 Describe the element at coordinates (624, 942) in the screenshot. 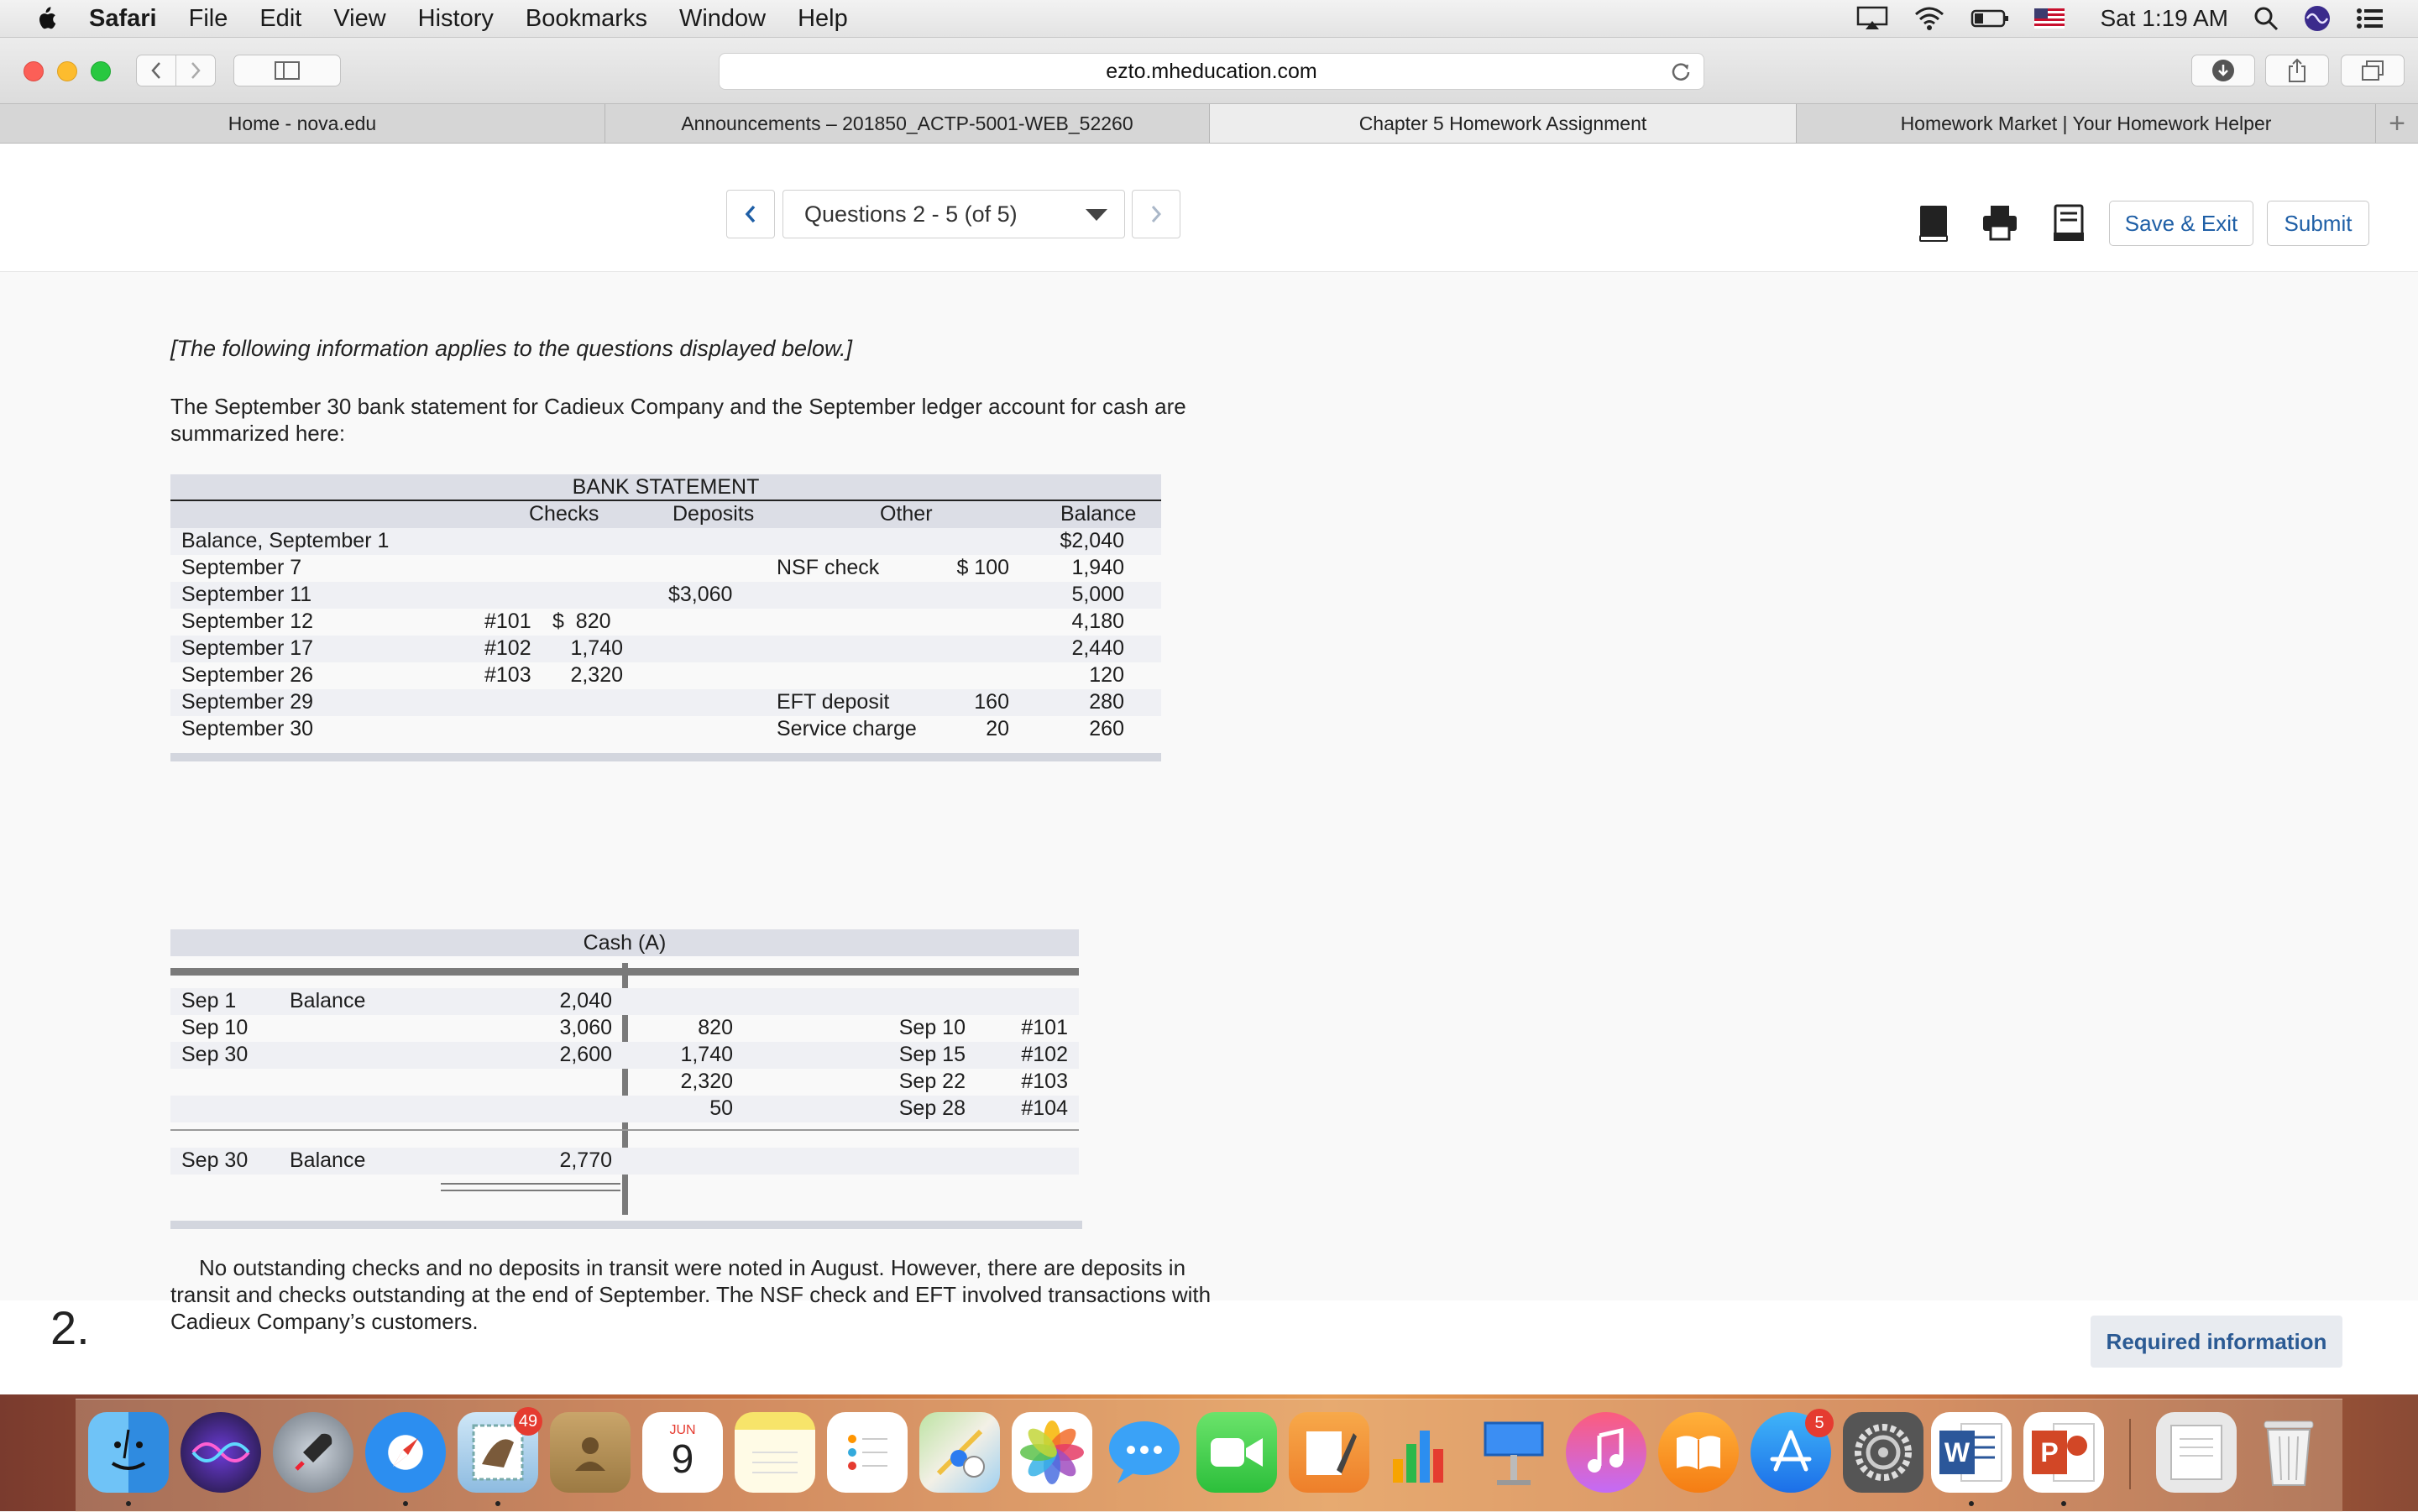

I see `cash-account-title: Cash (A)` at that location.